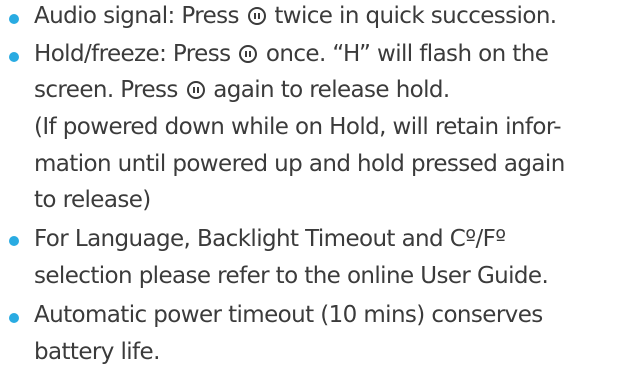 This screenshot has height=379, width=620. Describe the element at coordinates (328, 90) in the screenshot. I see `text-segment: again to release hold.` at that location.